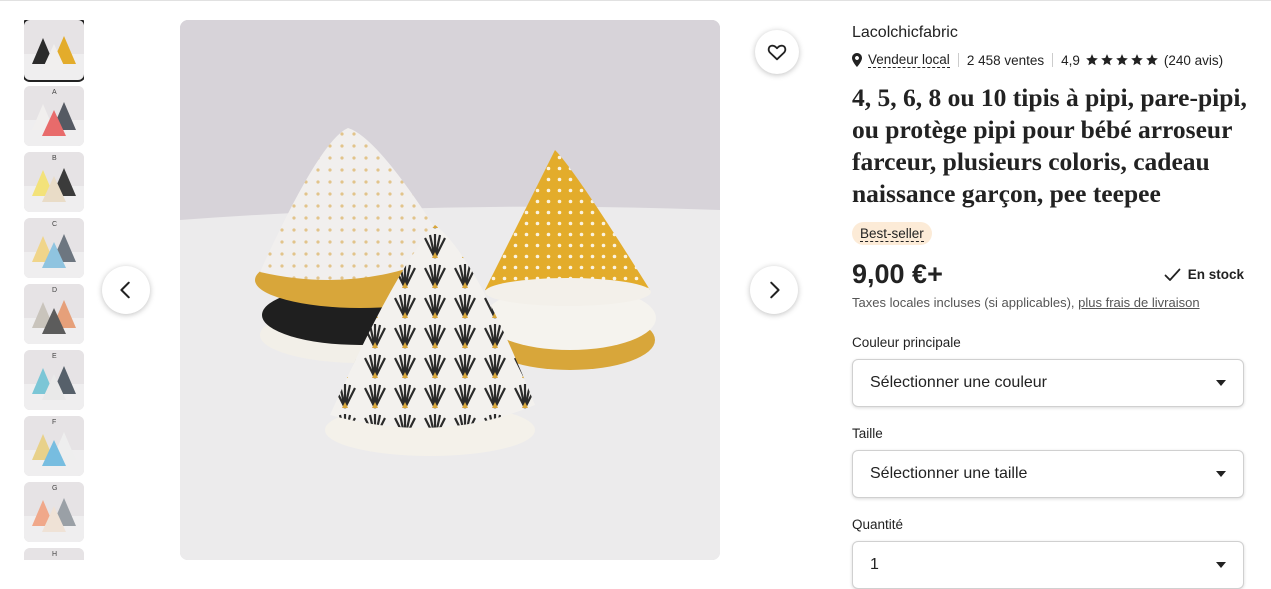 This screenshot has height=589, width=1271. Describe the element at coordinates (54, 158) in the screenshot. I see `thumbnail-label: B` at that location.